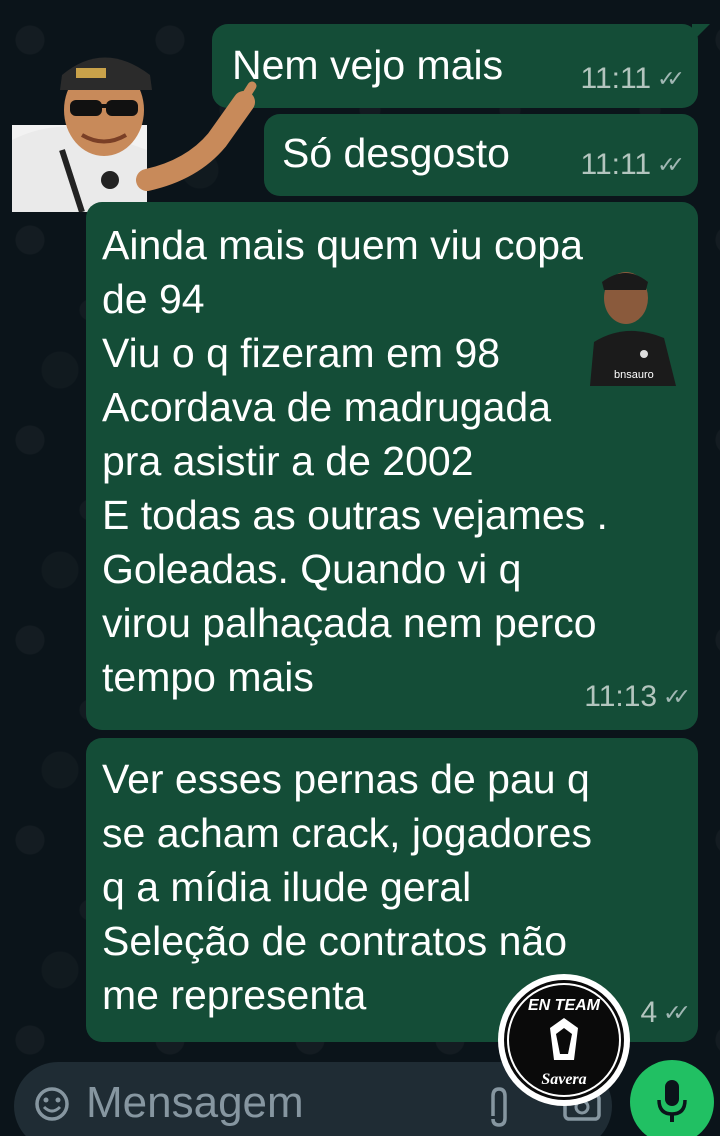 The height and width of the screenshot is (1136, 720). I want to click on message-text: Só desgosto, so click(396, 153).